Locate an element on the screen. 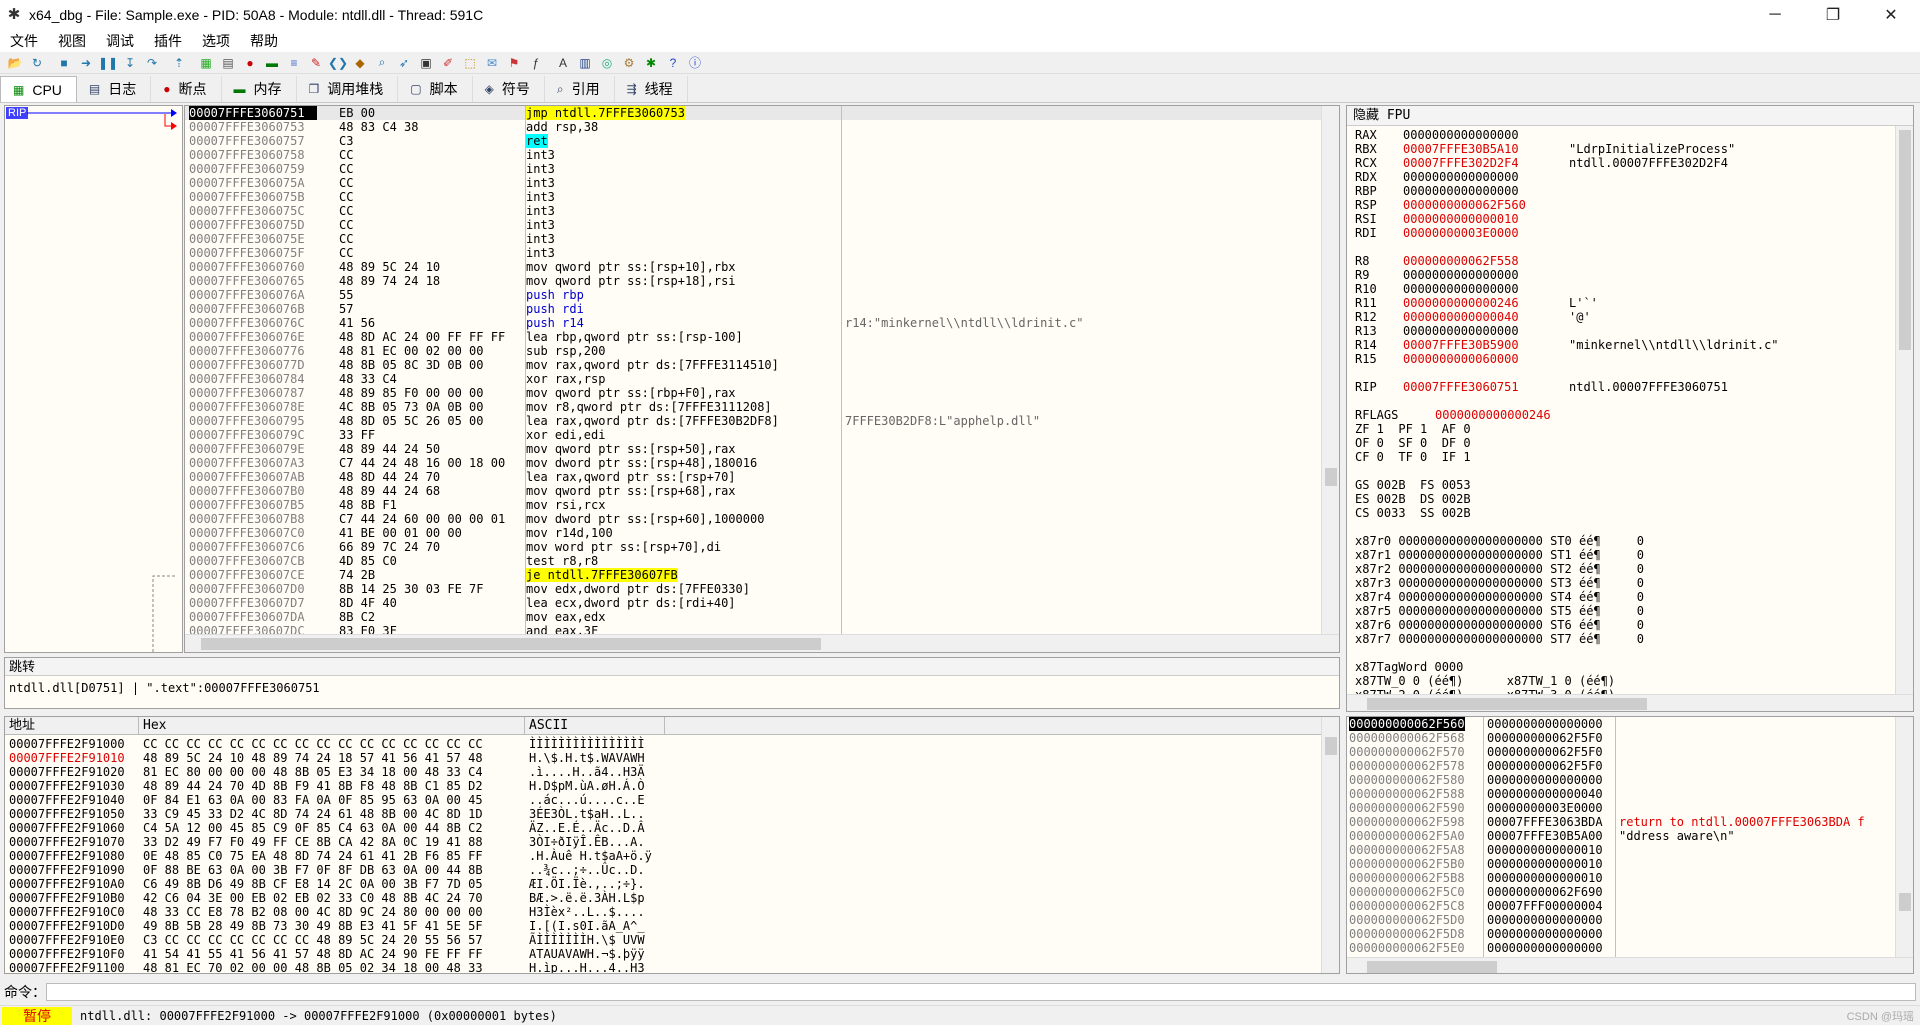 The height and width of the screenshot is (1025, 1920). disasm-row: 00007FFFE3060757 C3 ret is located at coordinates (762, 141).